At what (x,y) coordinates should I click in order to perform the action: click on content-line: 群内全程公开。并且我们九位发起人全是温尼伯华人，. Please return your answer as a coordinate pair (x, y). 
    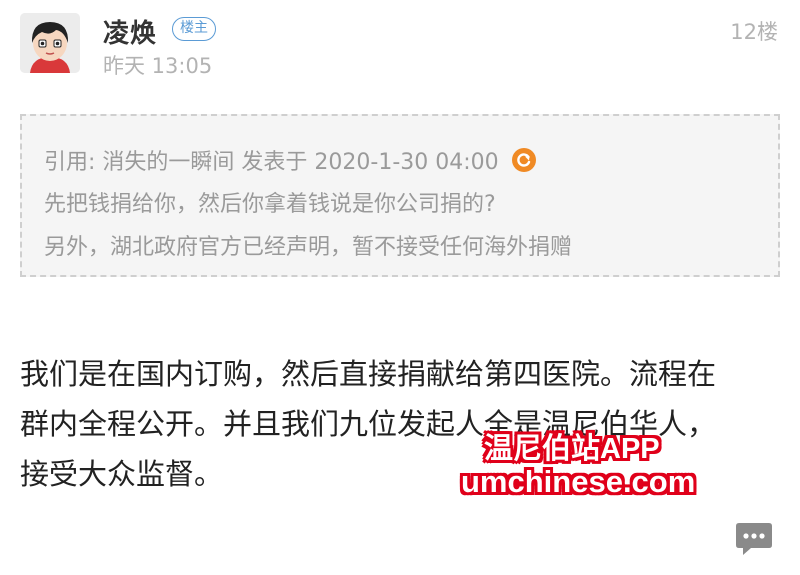
    Looking at the image, I should click on (368, 424).